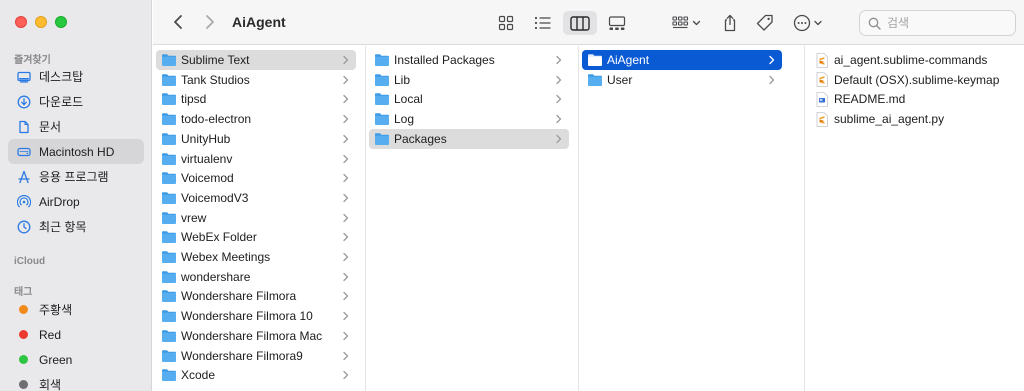 The width and height of the screenshot is (1024, 391). I want to click on sidebar-item-documents: 문서, so click(76, 126).